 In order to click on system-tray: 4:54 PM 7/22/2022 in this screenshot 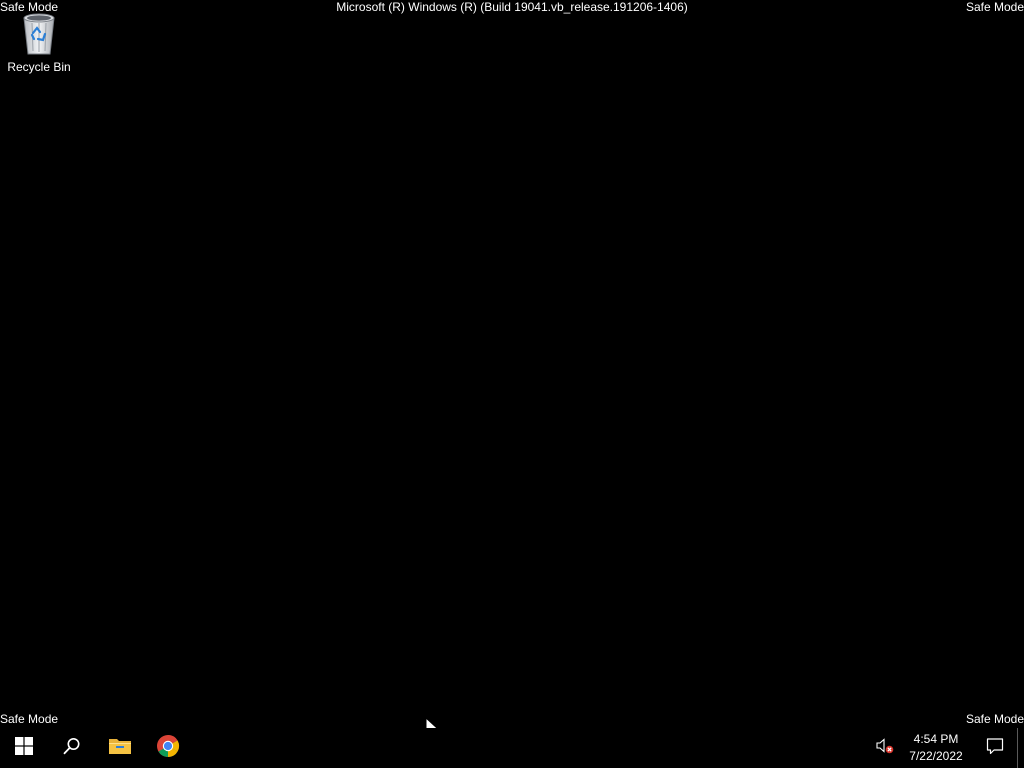, I will do `click(947, 748)`.